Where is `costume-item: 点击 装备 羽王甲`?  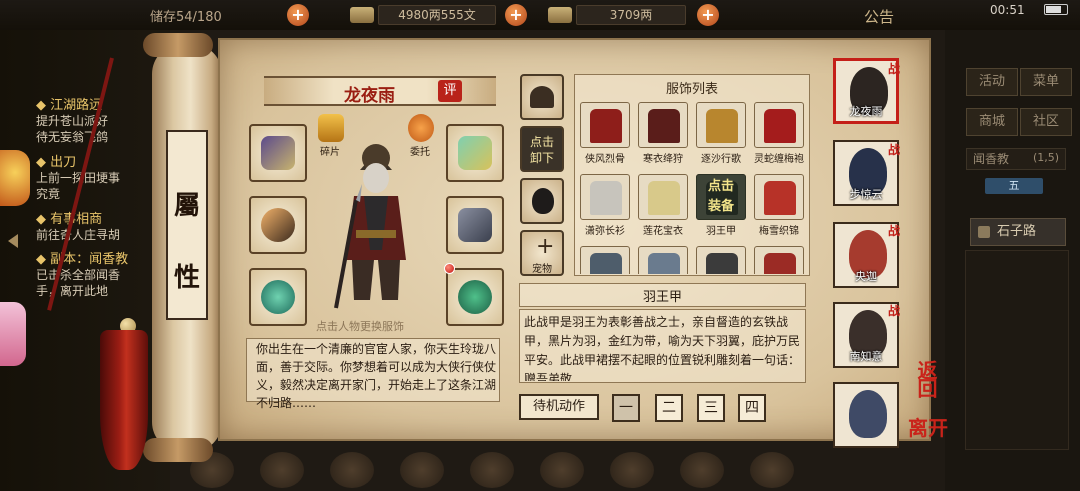 costume-item: 点击 装备 羽王甲 is located at coordinates (721, 207).